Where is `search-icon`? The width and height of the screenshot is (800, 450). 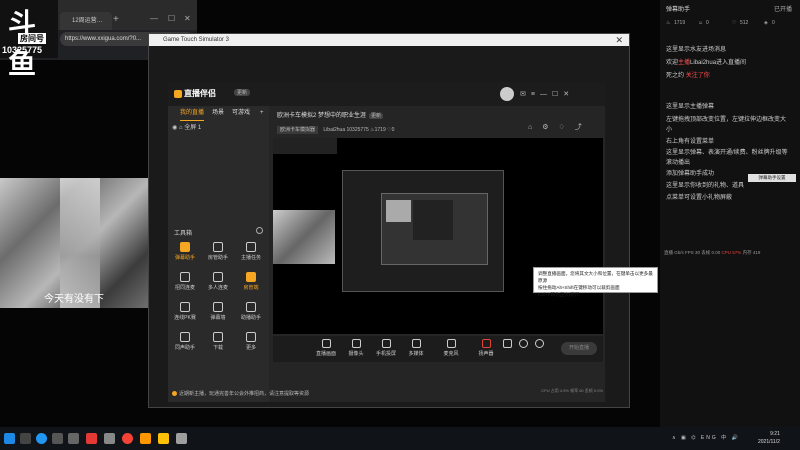 search-icon is located at coordinates (25, 438).